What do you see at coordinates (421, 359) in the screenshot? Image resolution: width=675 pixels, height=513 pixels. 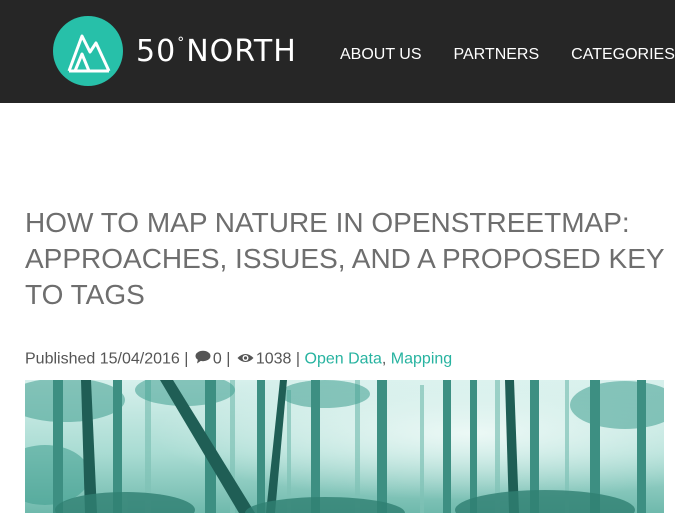 I see `category-link-mapping: Mapping` at bounding box center [421, 359].